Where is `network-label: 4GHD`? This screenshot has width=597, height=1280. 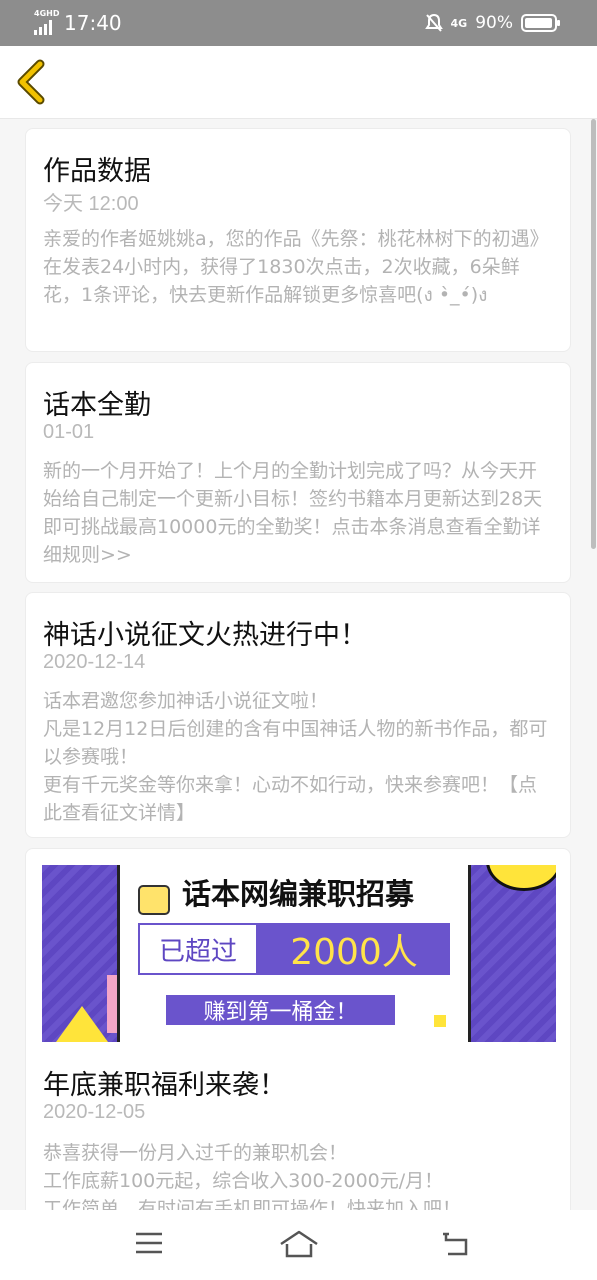
network-label: 4GHD is located at coordinates (47, 13).